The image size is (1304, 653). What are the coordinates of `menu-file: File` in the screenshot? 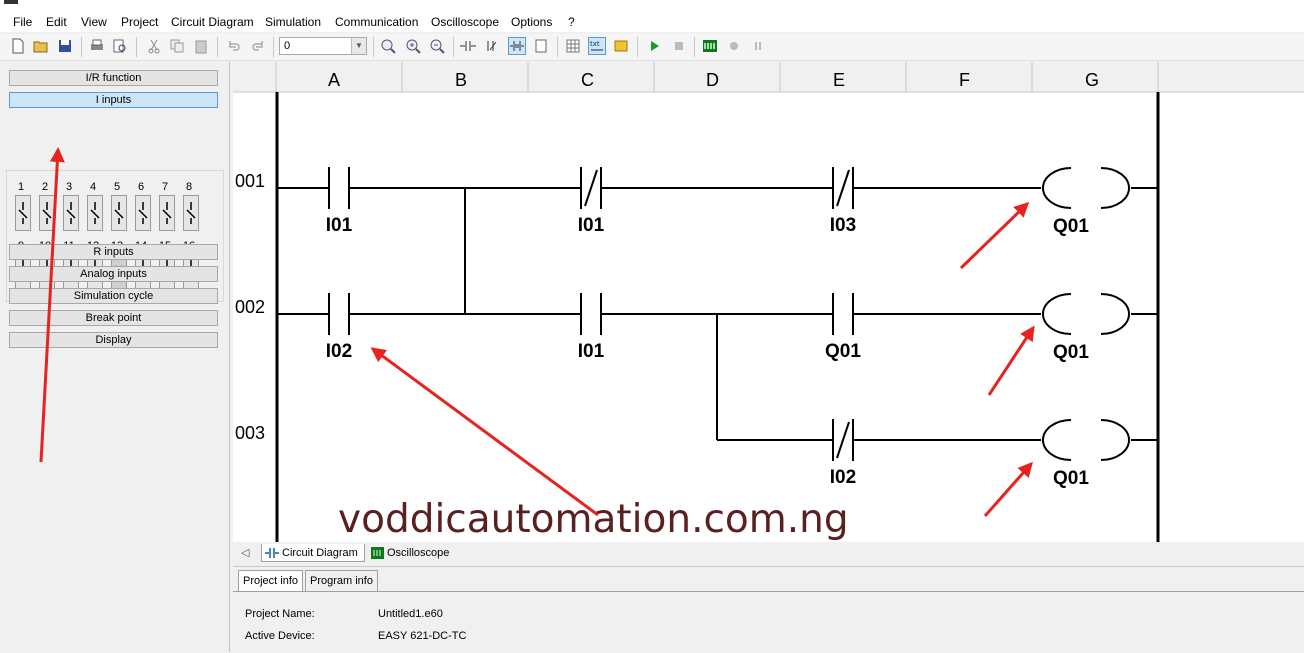 It's located at (22, 22).